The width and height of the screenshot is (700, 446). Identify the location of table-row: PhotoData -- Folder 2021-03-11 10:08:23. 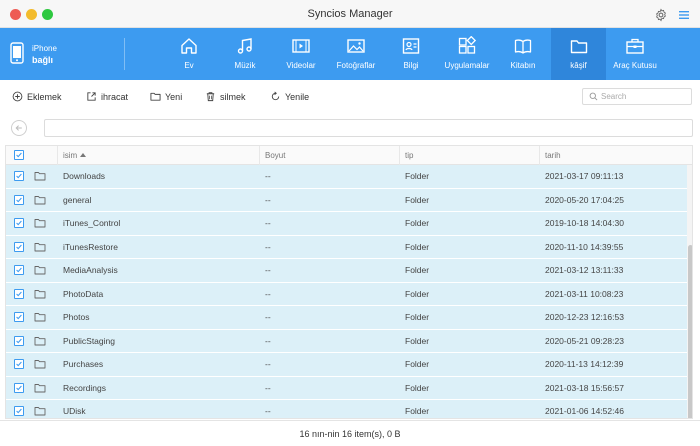
(346, 294).